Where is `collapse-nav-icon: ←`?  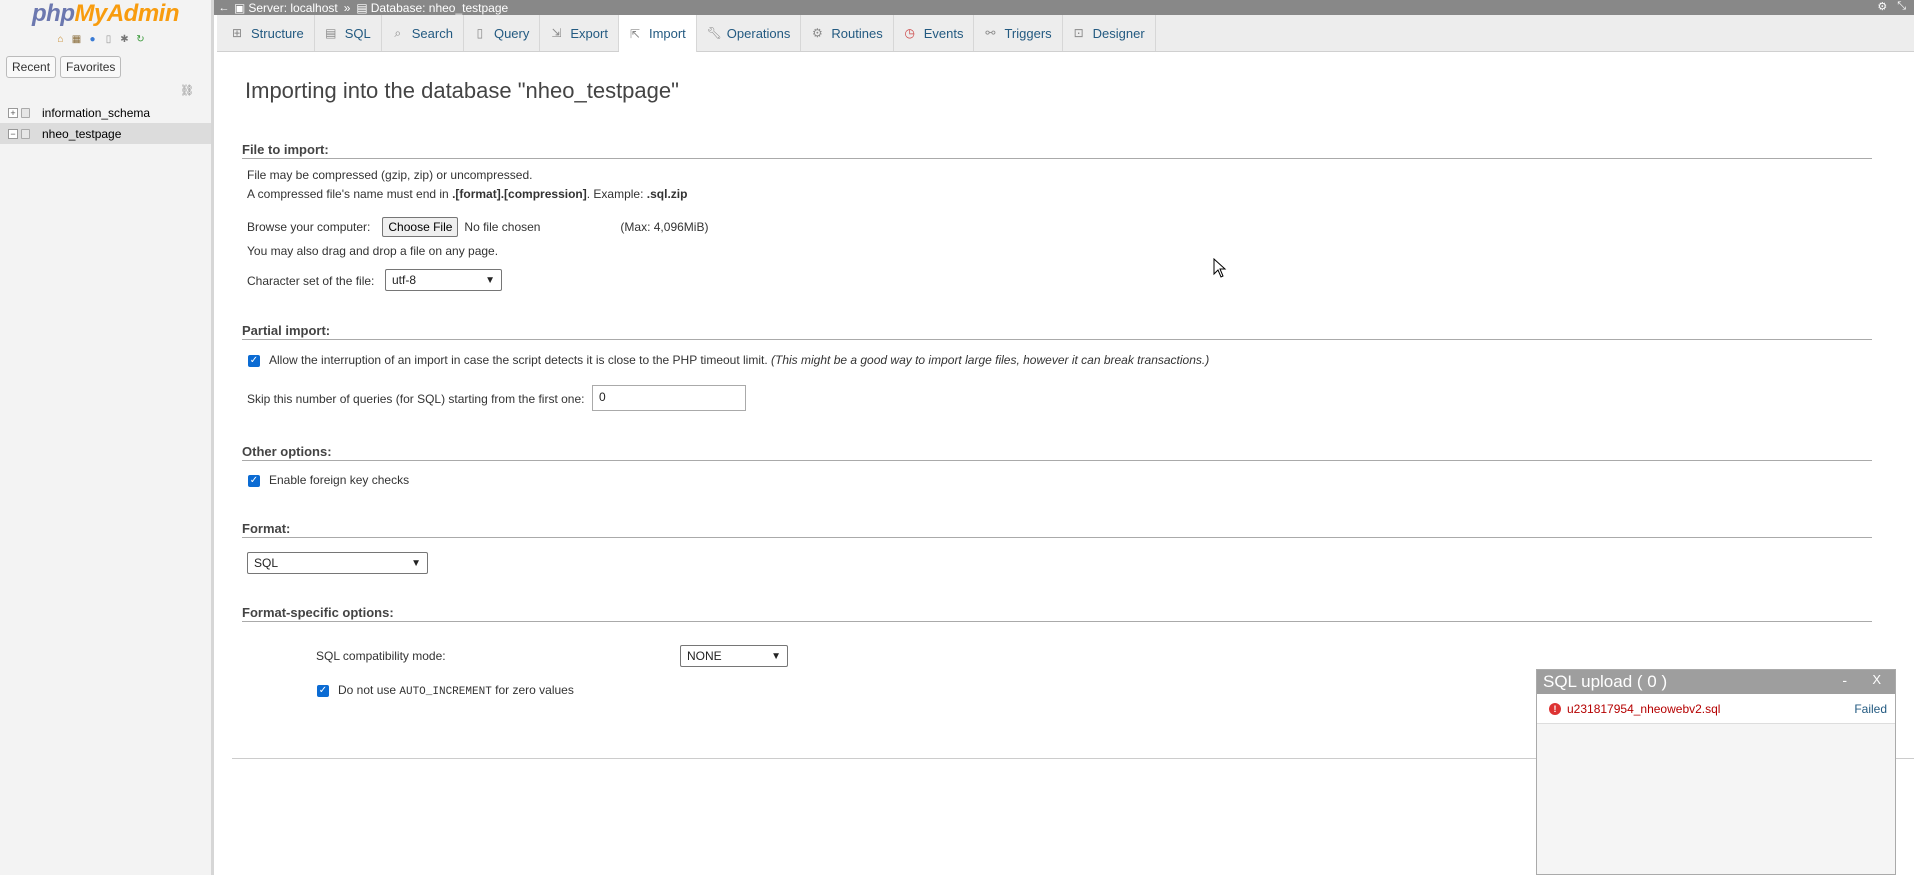 collapse-nav-icon: ← is located at coordinates (224, 8).